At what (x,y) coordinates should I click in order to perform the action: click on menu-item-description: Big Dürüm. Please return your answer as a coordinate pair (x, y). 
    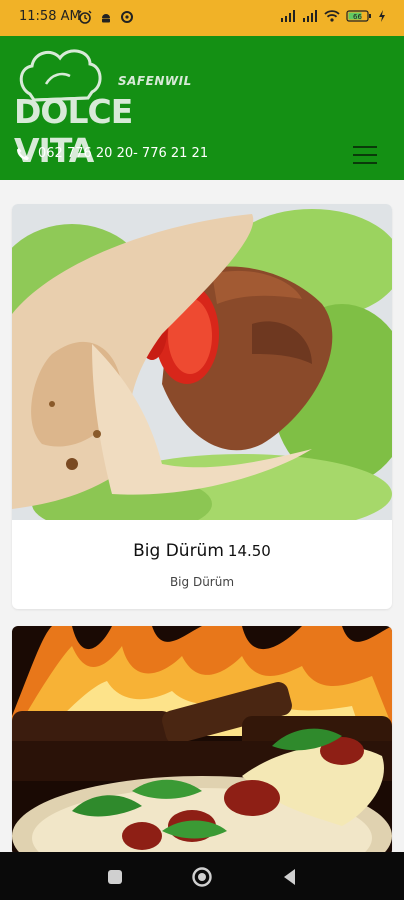
    Looking at the image, I should click on (202, 582).